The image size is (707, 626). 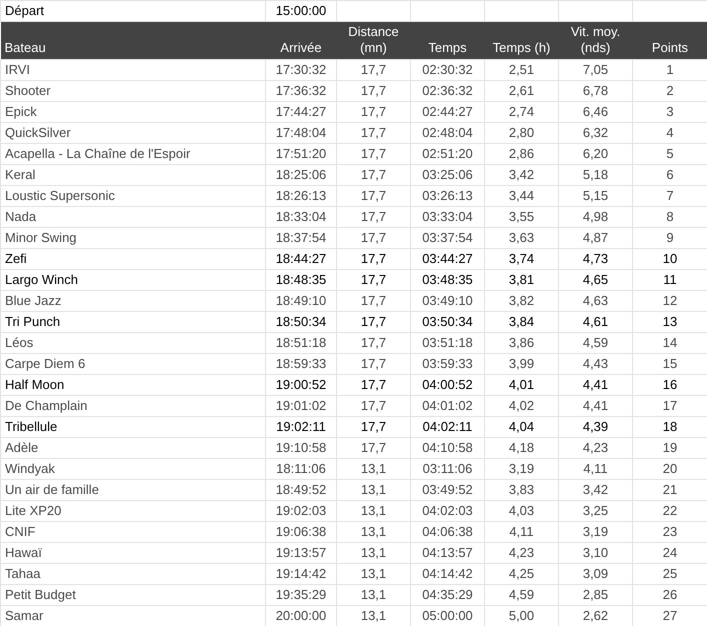 I want to click on table-cell: Acapella - La Chaîne de l'Espoir, so click(x=133, y=154).